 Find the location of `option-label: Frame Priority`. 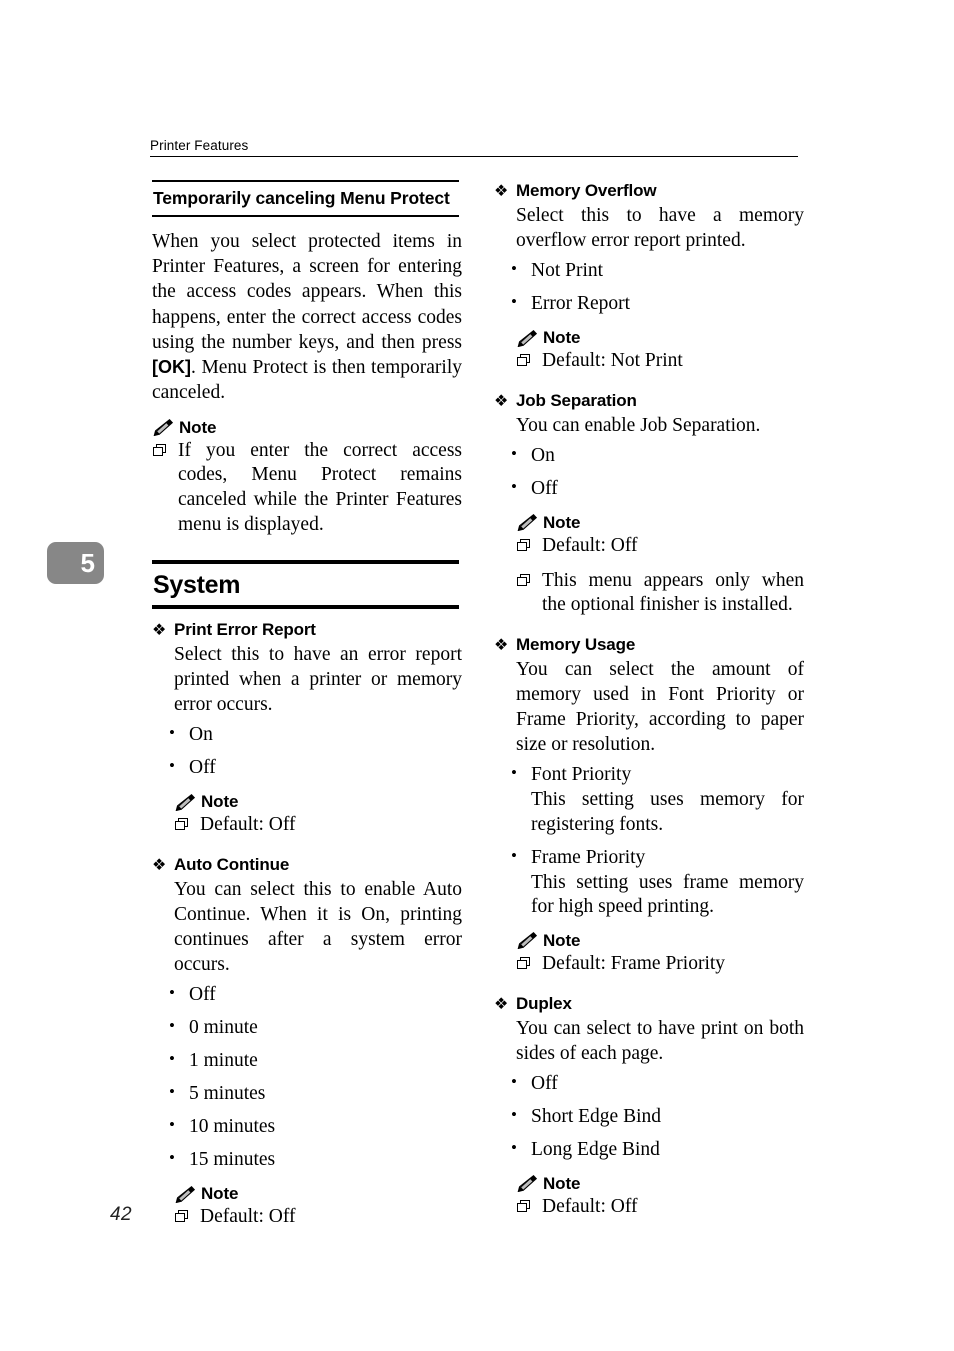

option-label: Frame Priority is located at coordinates (588, 857).